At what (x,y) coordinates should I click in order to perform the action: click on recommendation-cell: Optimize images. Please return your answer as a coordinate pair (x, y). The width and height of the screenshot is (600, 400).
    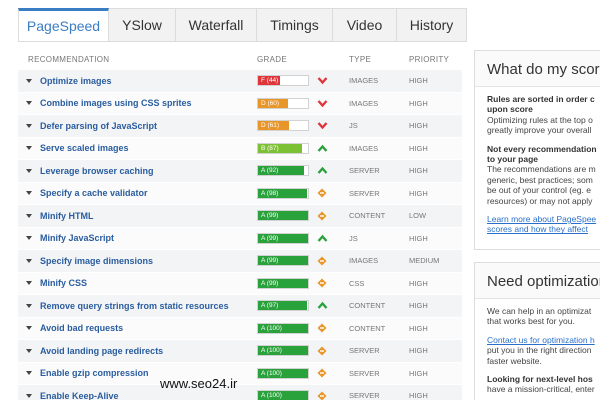
    Looking at the image, I should click on (137, 81).